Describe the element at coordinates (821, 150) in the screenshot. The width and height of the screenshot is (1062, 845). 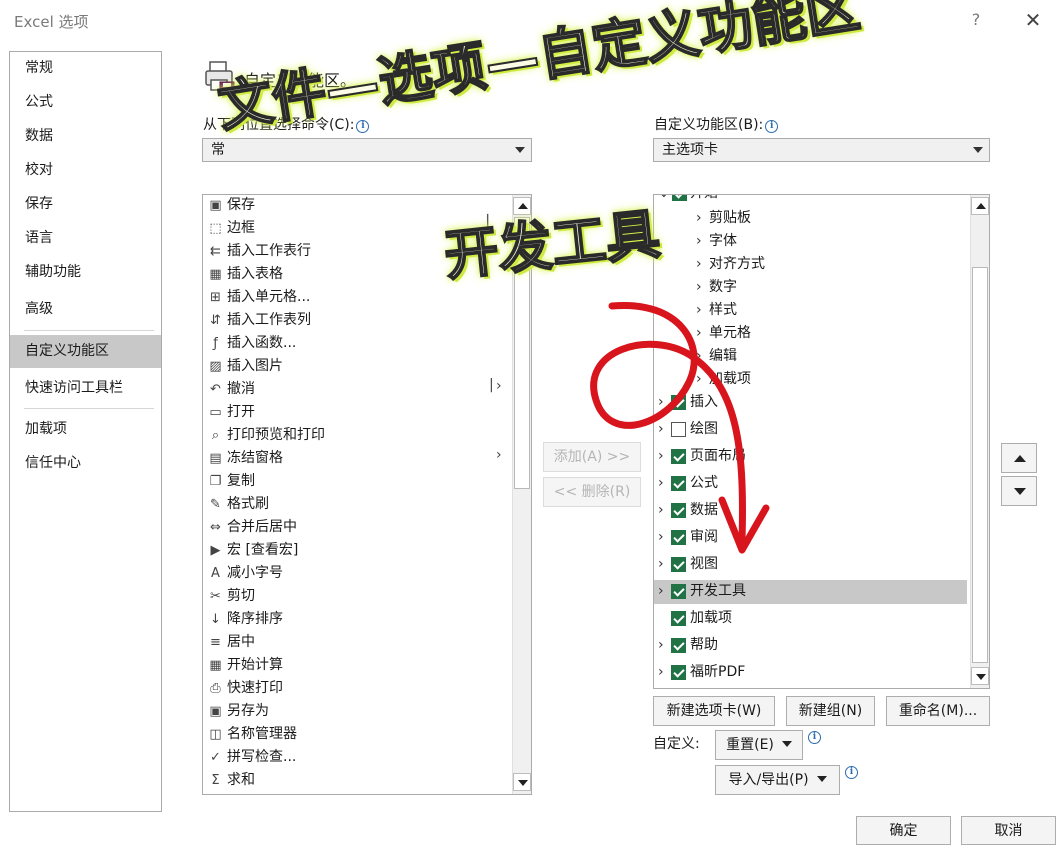
I see `ribbon-tabs-dropdown: 主选项卡` at that location.